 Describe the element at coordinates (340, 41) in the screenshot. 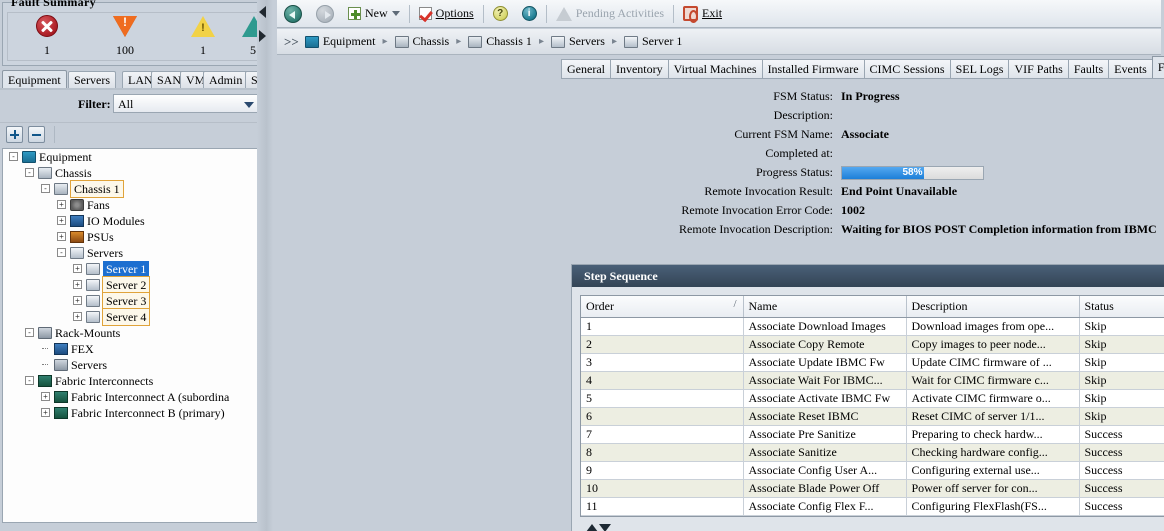

I see `breadcrumb-item-equipment: Equipment` at that location.